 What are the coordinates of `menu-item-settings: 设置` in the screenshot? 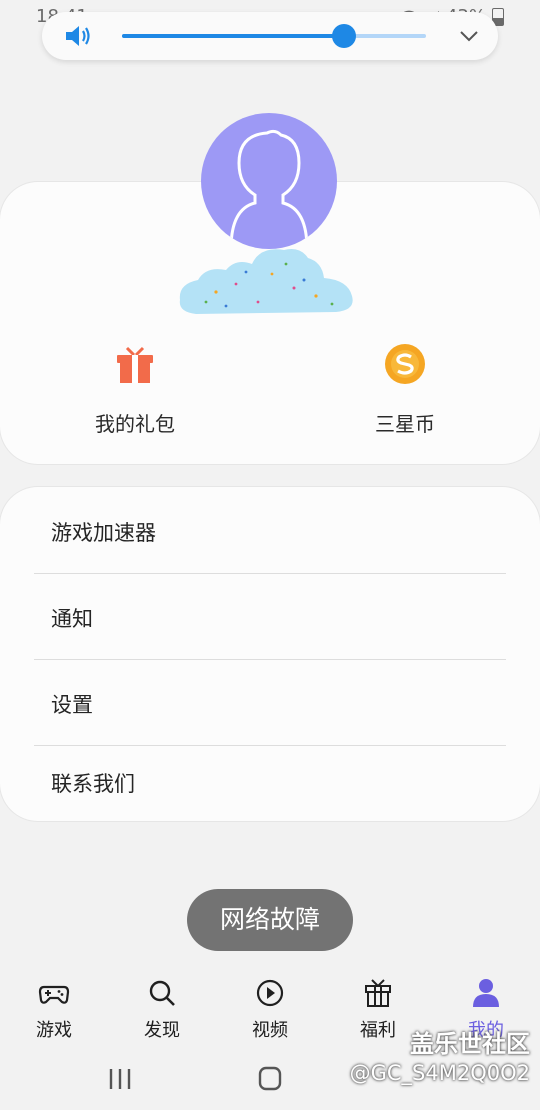 It's located at (270, 702).